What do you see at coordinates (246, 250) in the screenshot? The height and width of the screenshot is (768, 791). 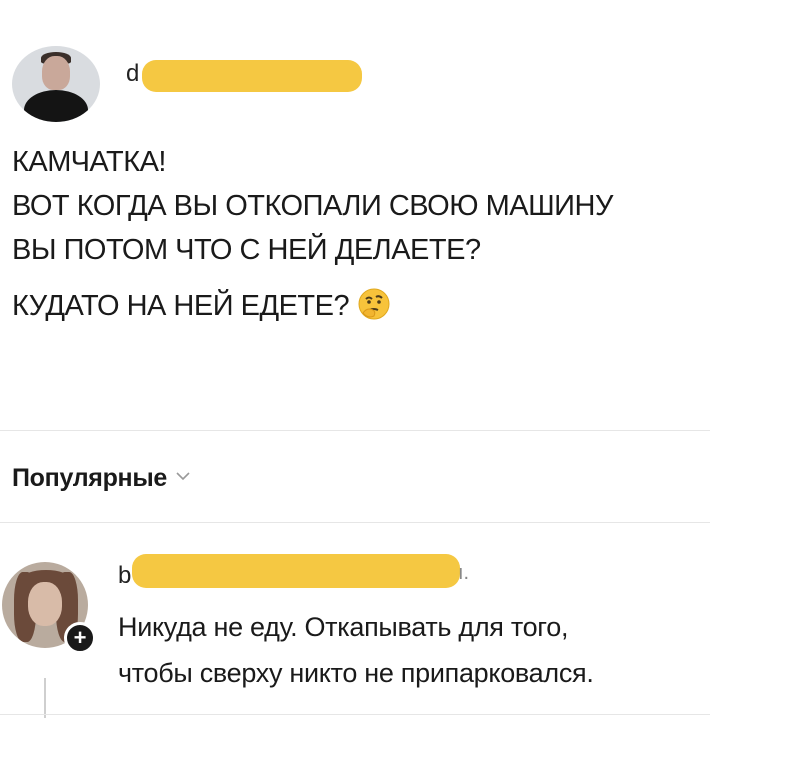 I see `post-line-3: ВЫ ПОТОМ ЧТО С НЕЙ ДЕЛАЕТЕ?` at bounding box center [246, 250].